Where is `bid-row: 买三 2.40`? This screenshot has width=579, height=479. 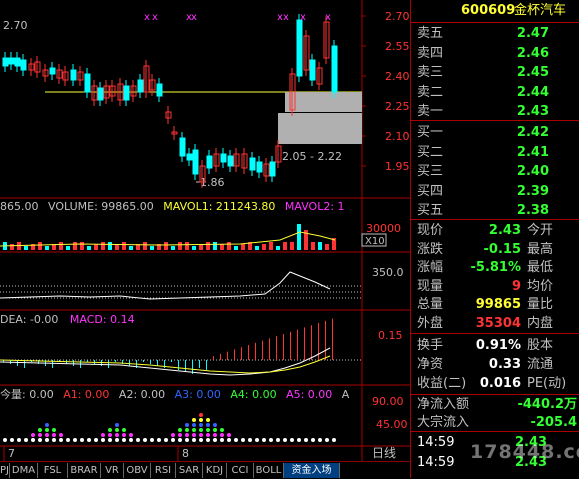 bid-row: 买三 2.40 is located at coordinates (497, 172).